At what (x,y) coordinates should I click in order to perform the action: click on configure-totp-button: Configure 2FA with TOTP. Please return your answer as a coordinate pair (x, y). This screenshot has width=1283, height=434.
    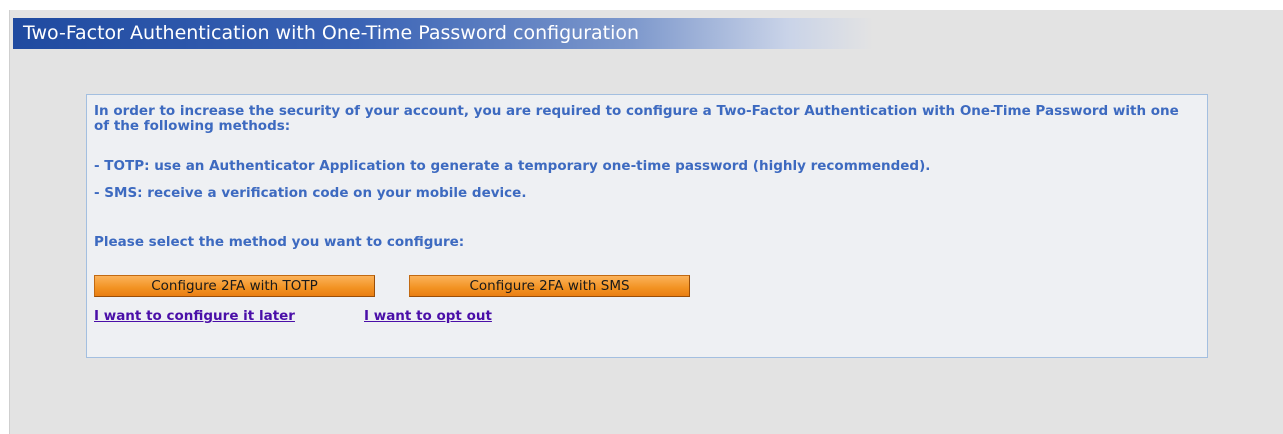
    Looking at the image, I should click on (234, 286).